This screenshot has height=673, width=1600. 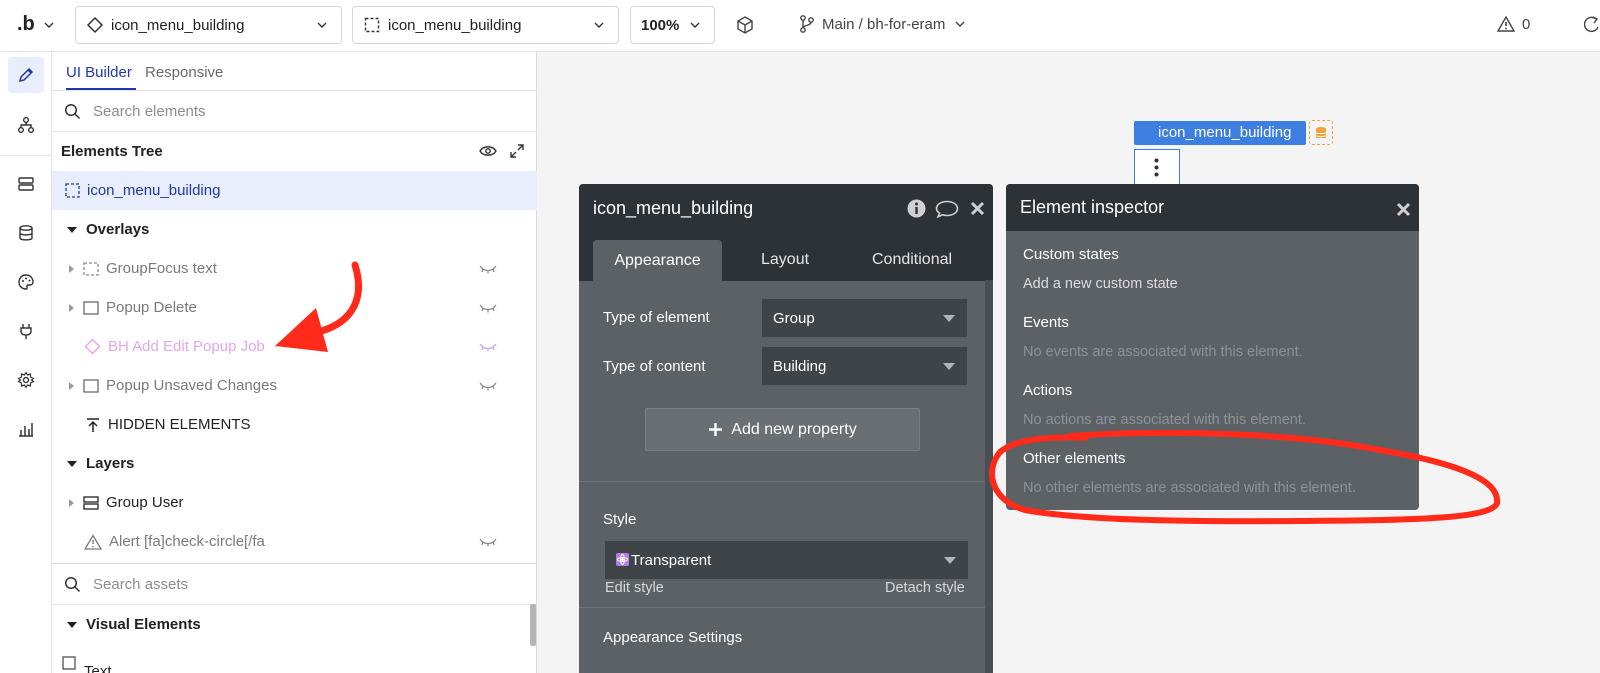 I want to click on canvas-element-label: icon_menu_building, so click(x=1220, y=133).